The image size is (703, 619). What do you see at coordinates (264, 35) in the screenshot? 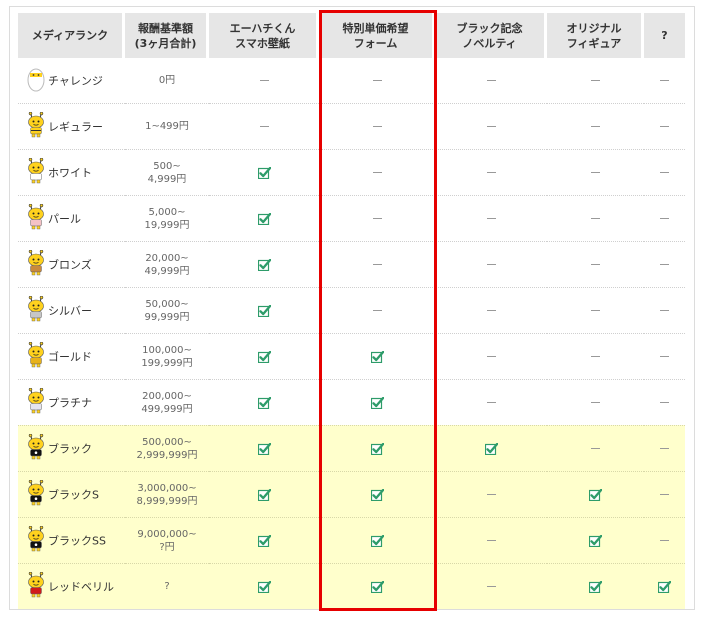
I see `header-wallpaper: エーハチくん スマホ壁紙` at bounding box center [264, 35].